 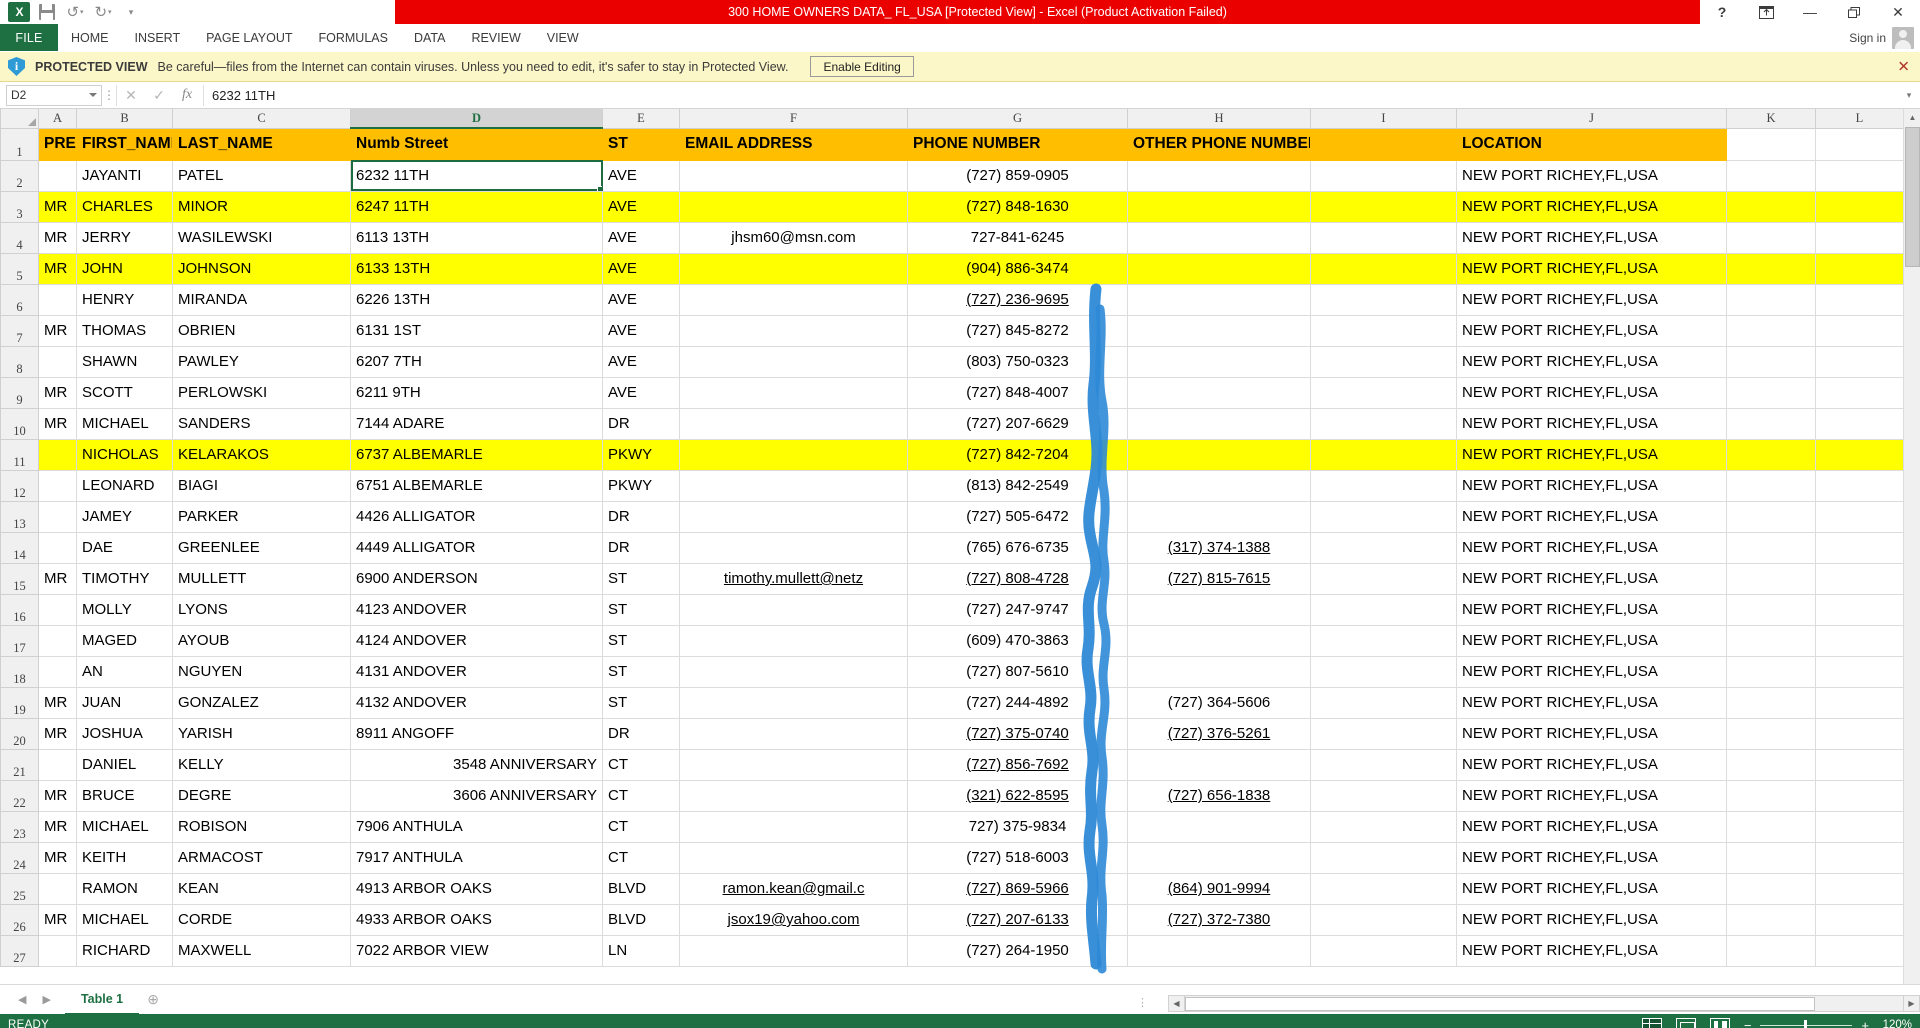 What do you see at coordinates (641, 175) in the screenshot?
I see `cell-st: AVE` at bounding box center [641, 175].